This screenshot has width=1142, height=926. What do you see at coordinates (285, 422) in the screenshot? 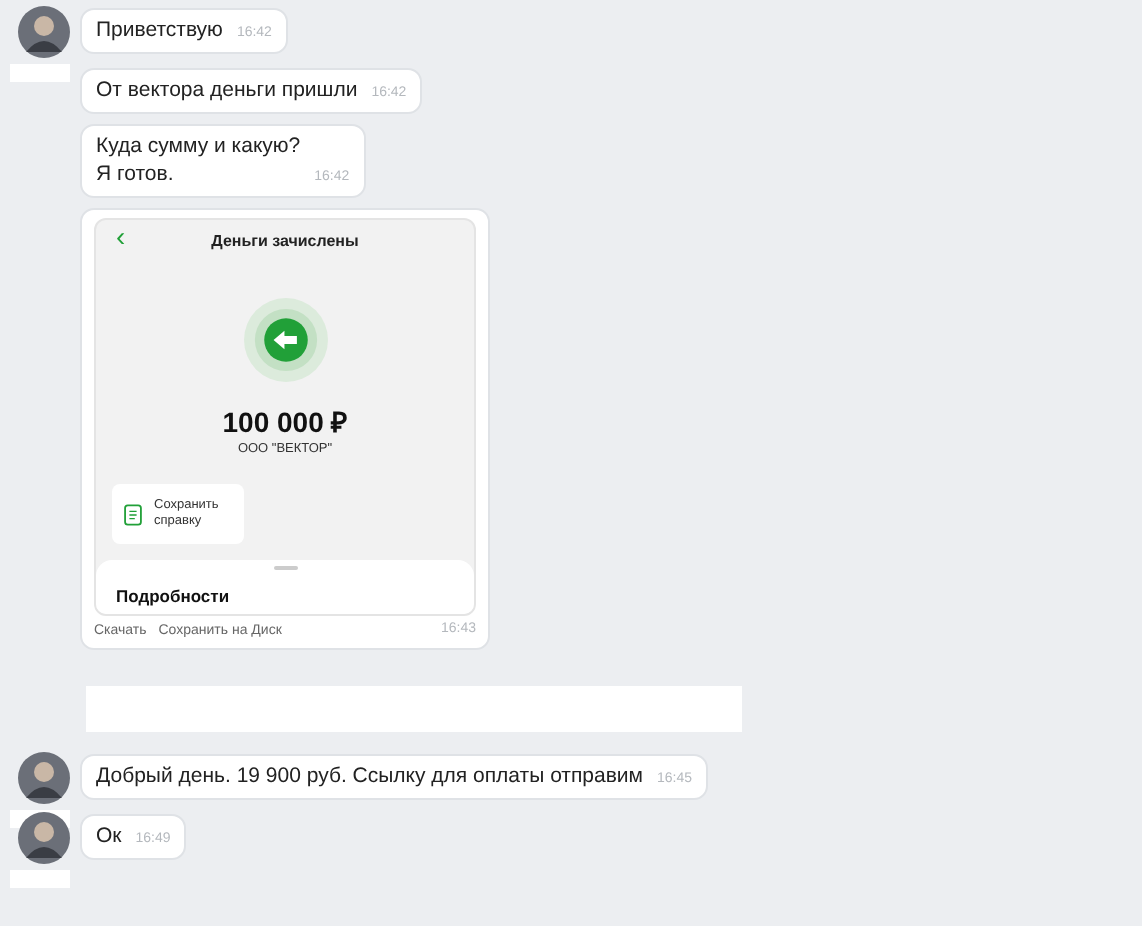
I see `amount-text: 100 000 ₽` at bounding box center [285, 422].